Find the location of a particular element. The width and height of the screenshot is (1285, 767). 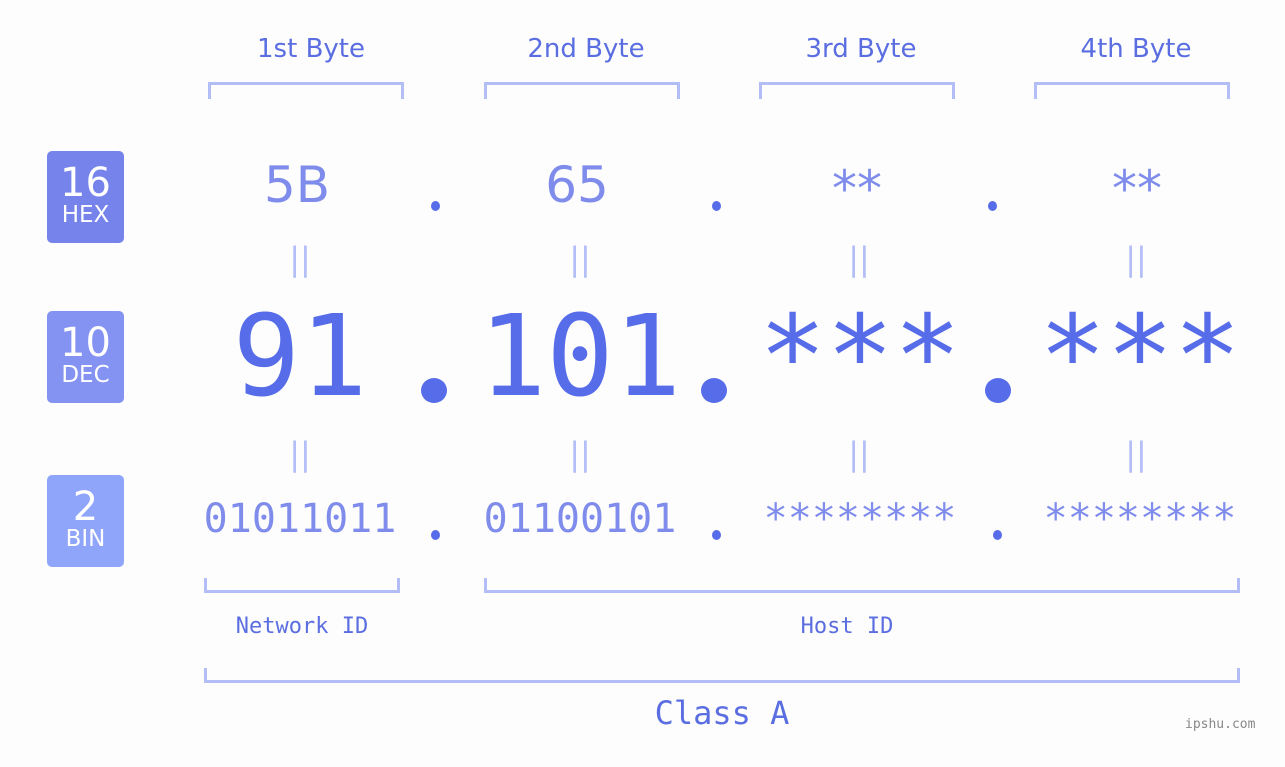

host-id-bracket is located at coordinates (862, 585).